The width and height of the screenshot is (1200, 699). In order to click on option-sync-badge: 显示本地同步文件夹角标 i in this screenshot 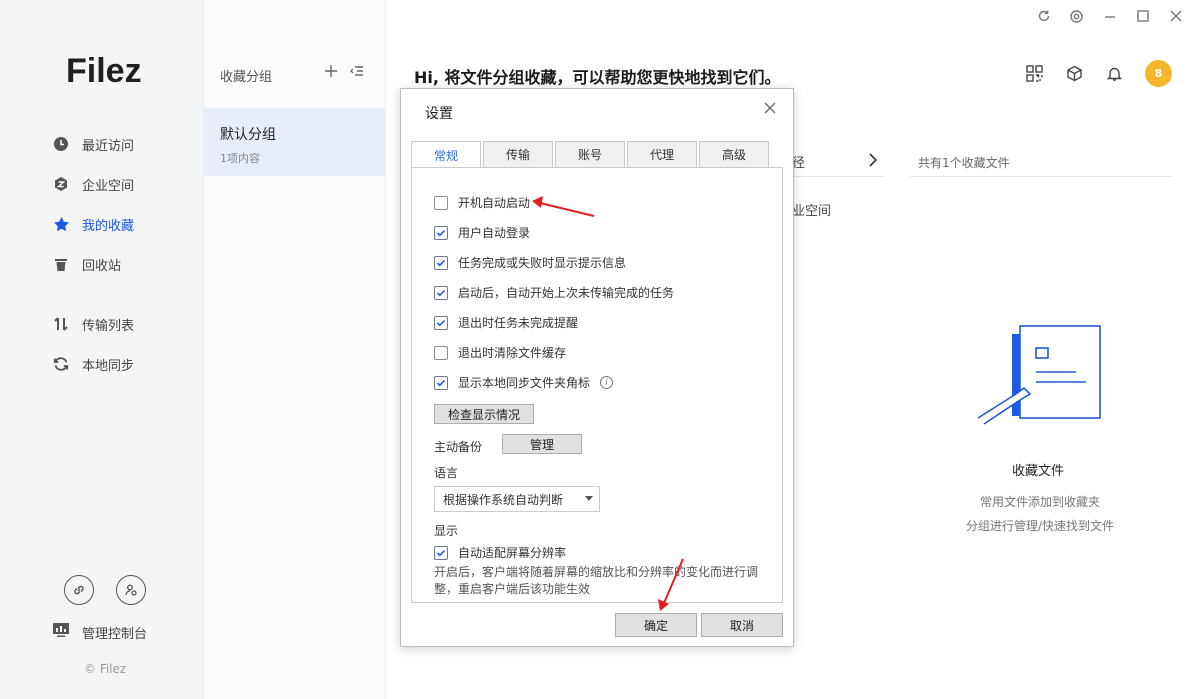, I will do `click(524, 382)`.